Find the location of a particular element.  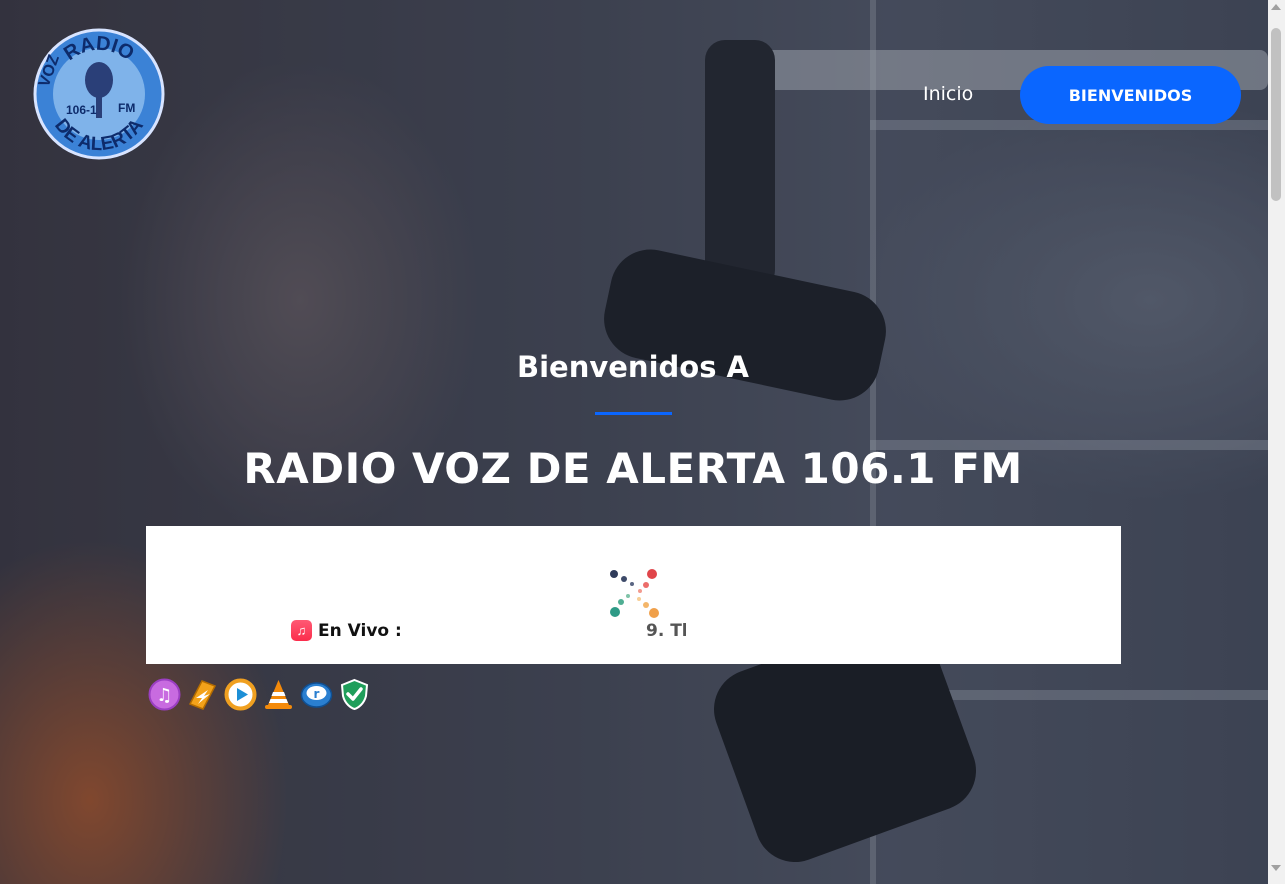

welcome-button: BIENVENIDOS is located at coordinates (1130, 95).